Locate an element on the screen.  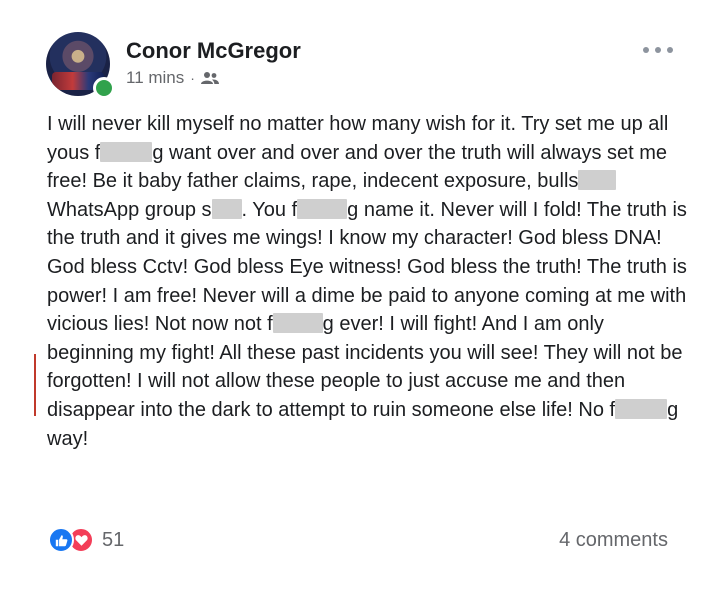
post-meta: 11 mins · is located at coordinates (172, 78).